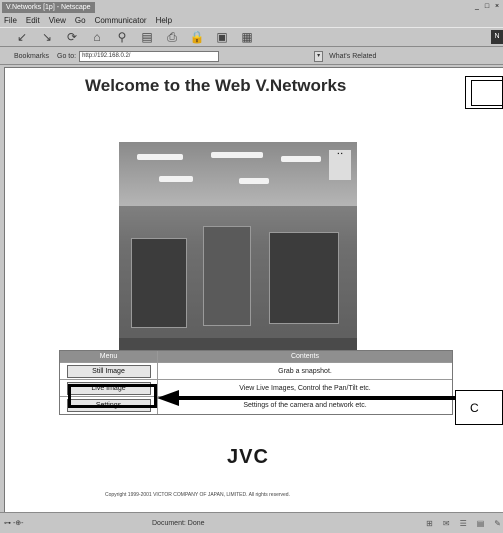 Image resolution: width=503 pixels, height=533 pixels. What do you see at coordinates (47, 37) in the screenshot?
I see `forward-icon: ↘` at bounding box center [47, 37].